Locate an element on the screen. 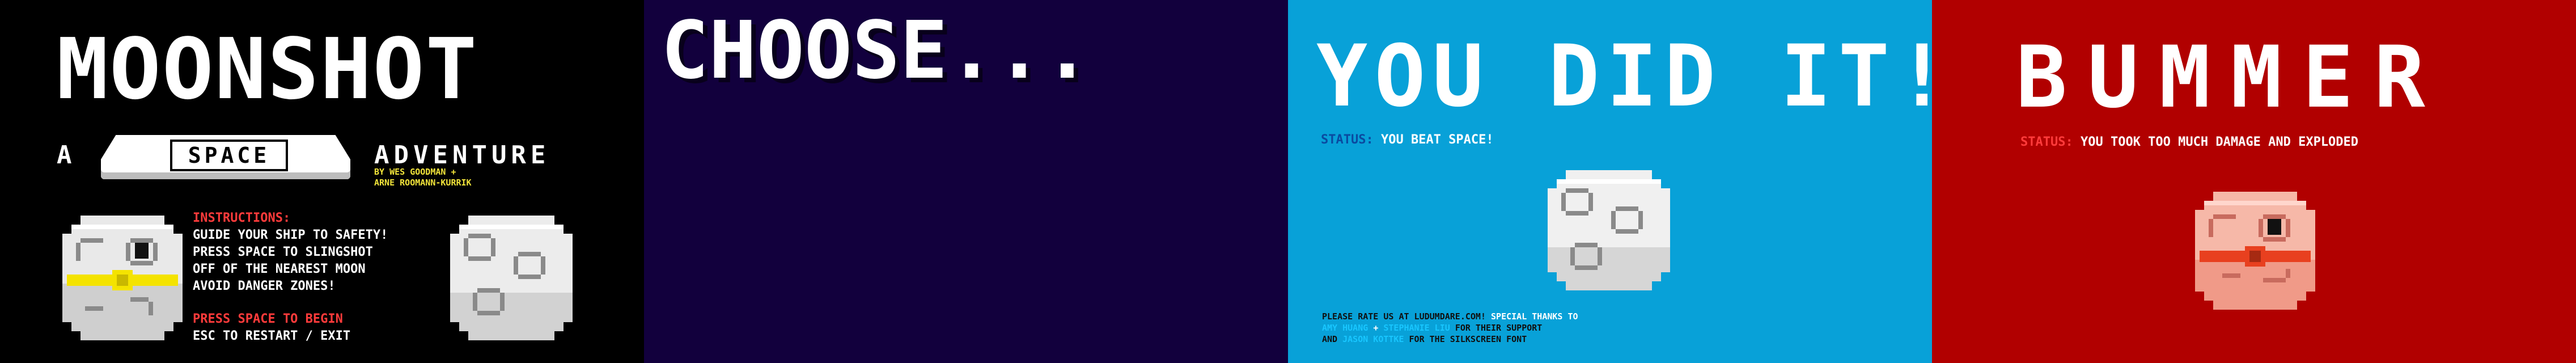 The width and height of the screenshot is (2576, 363). status-line: STATUS: YOU BEAT SPACE! is located at coordinates (1408, 140).